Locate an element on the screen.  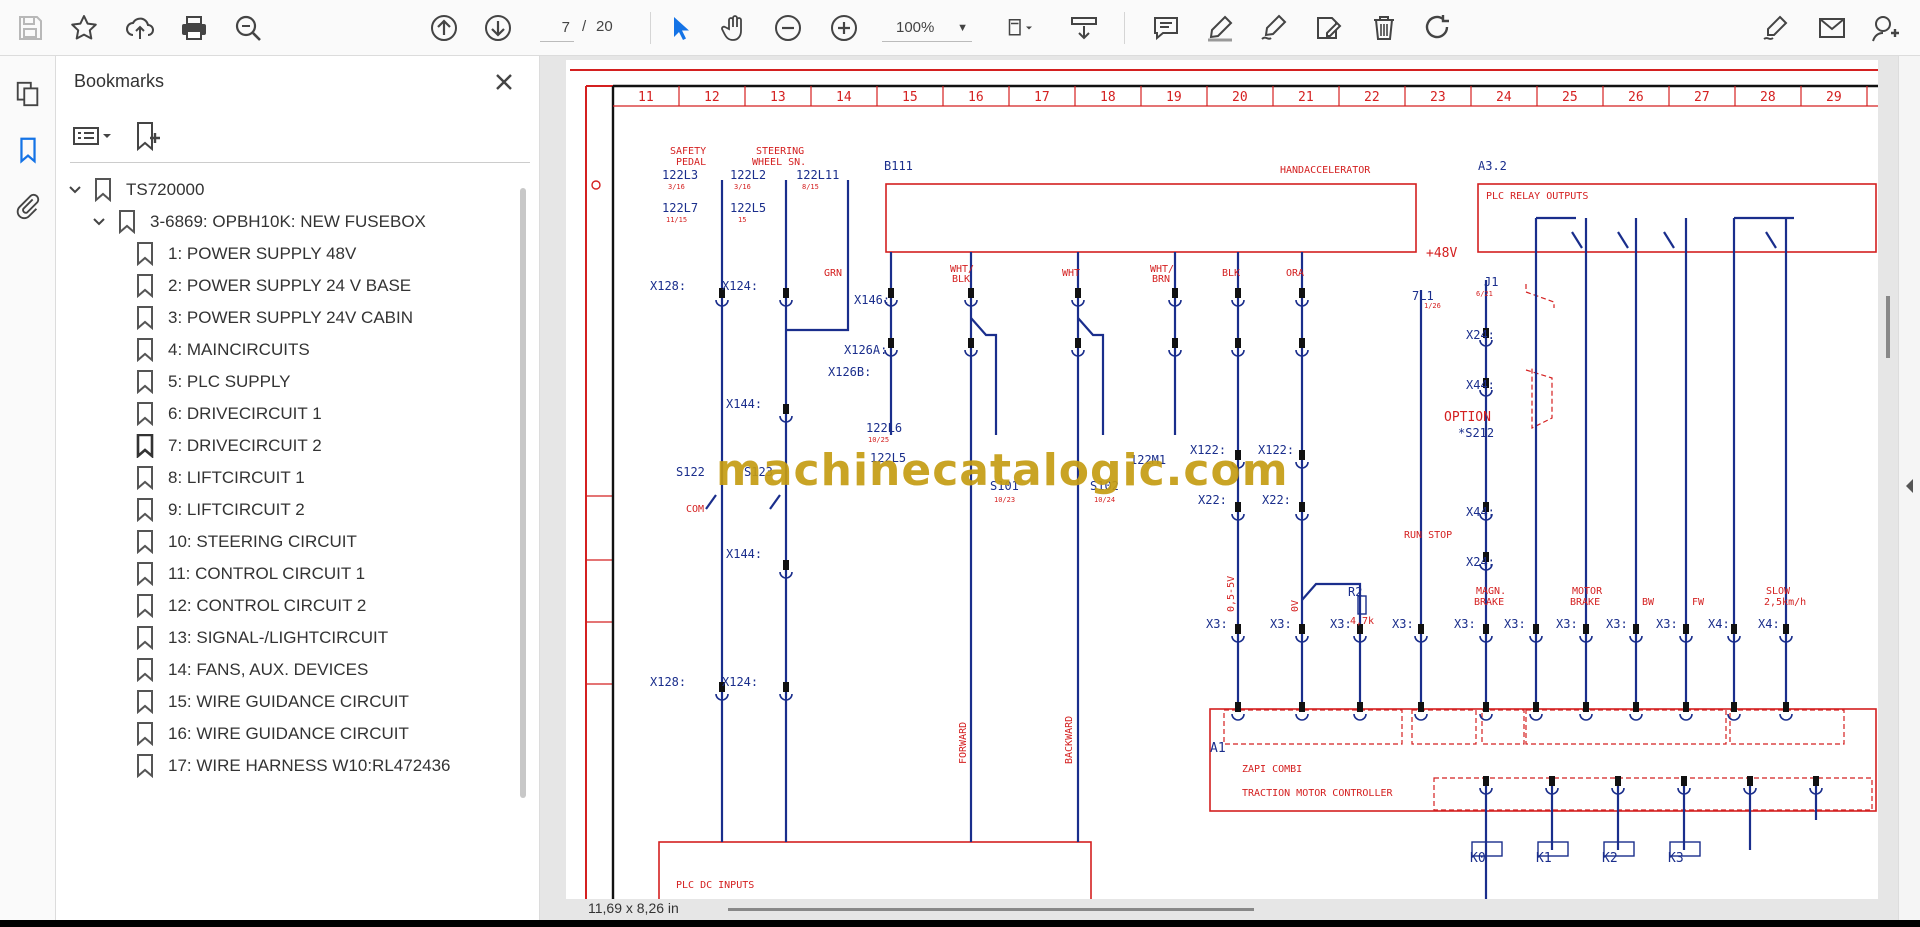
bookmark-options-icon is located at coordinates (93, 136).